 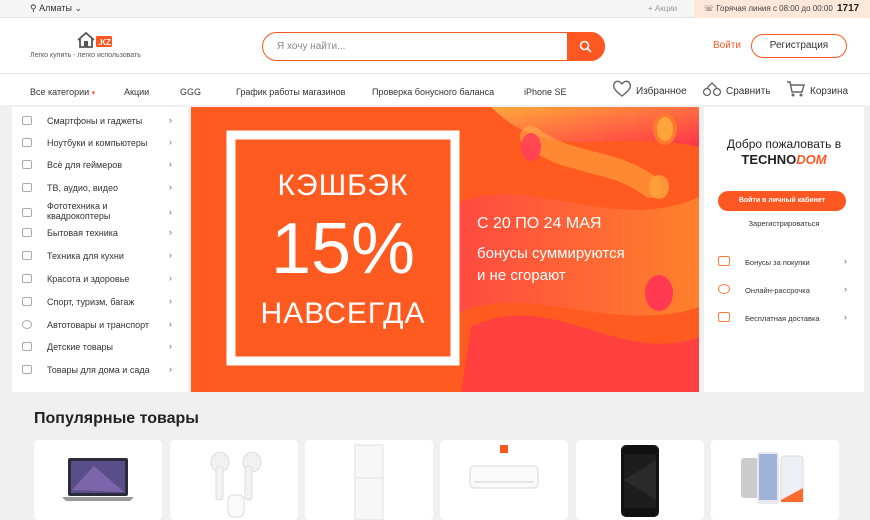 I want to click on camera-icon, so click(x=27, y=212).